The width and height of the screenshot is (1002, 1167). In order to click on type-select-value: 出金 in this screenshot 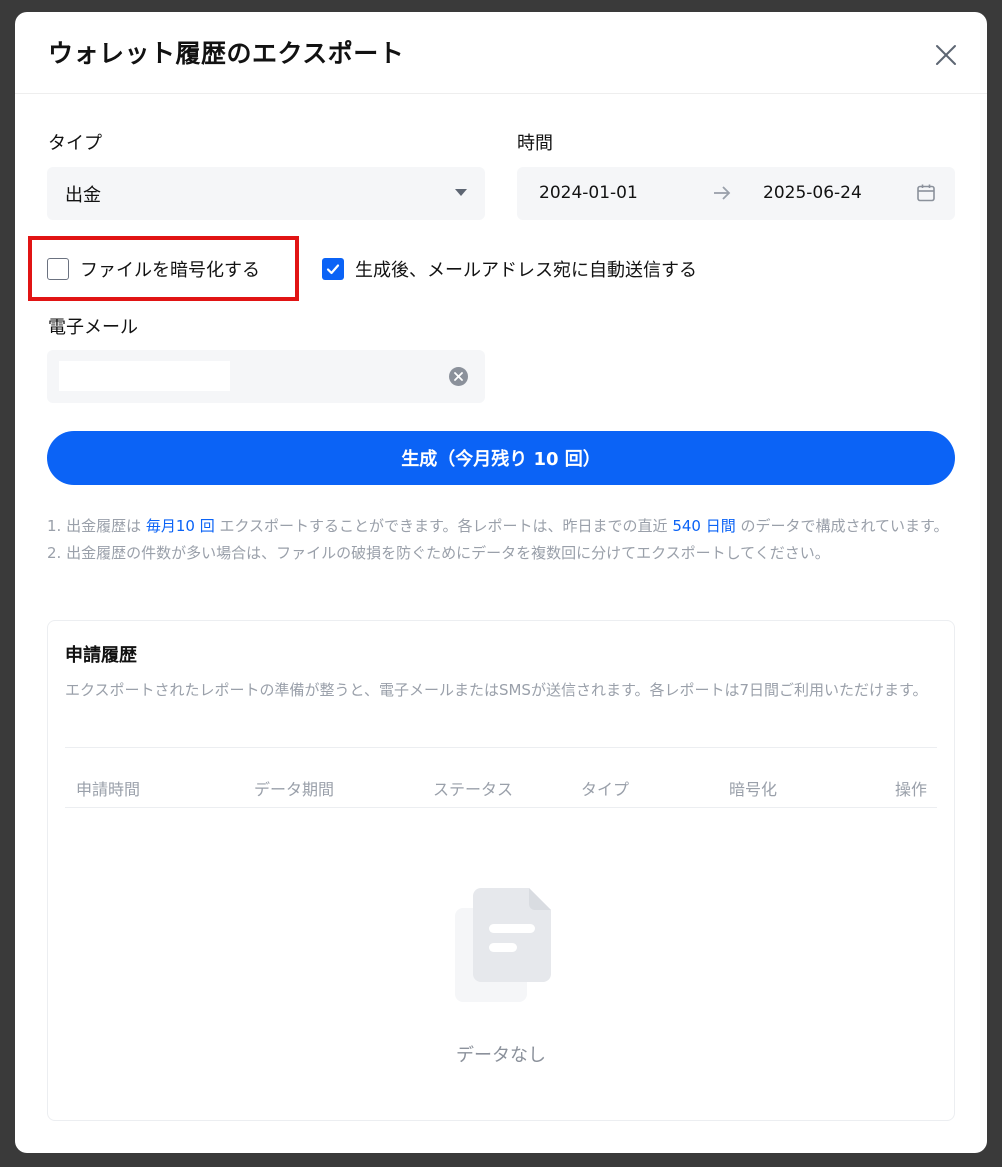, I will do `click(83, 195)`.